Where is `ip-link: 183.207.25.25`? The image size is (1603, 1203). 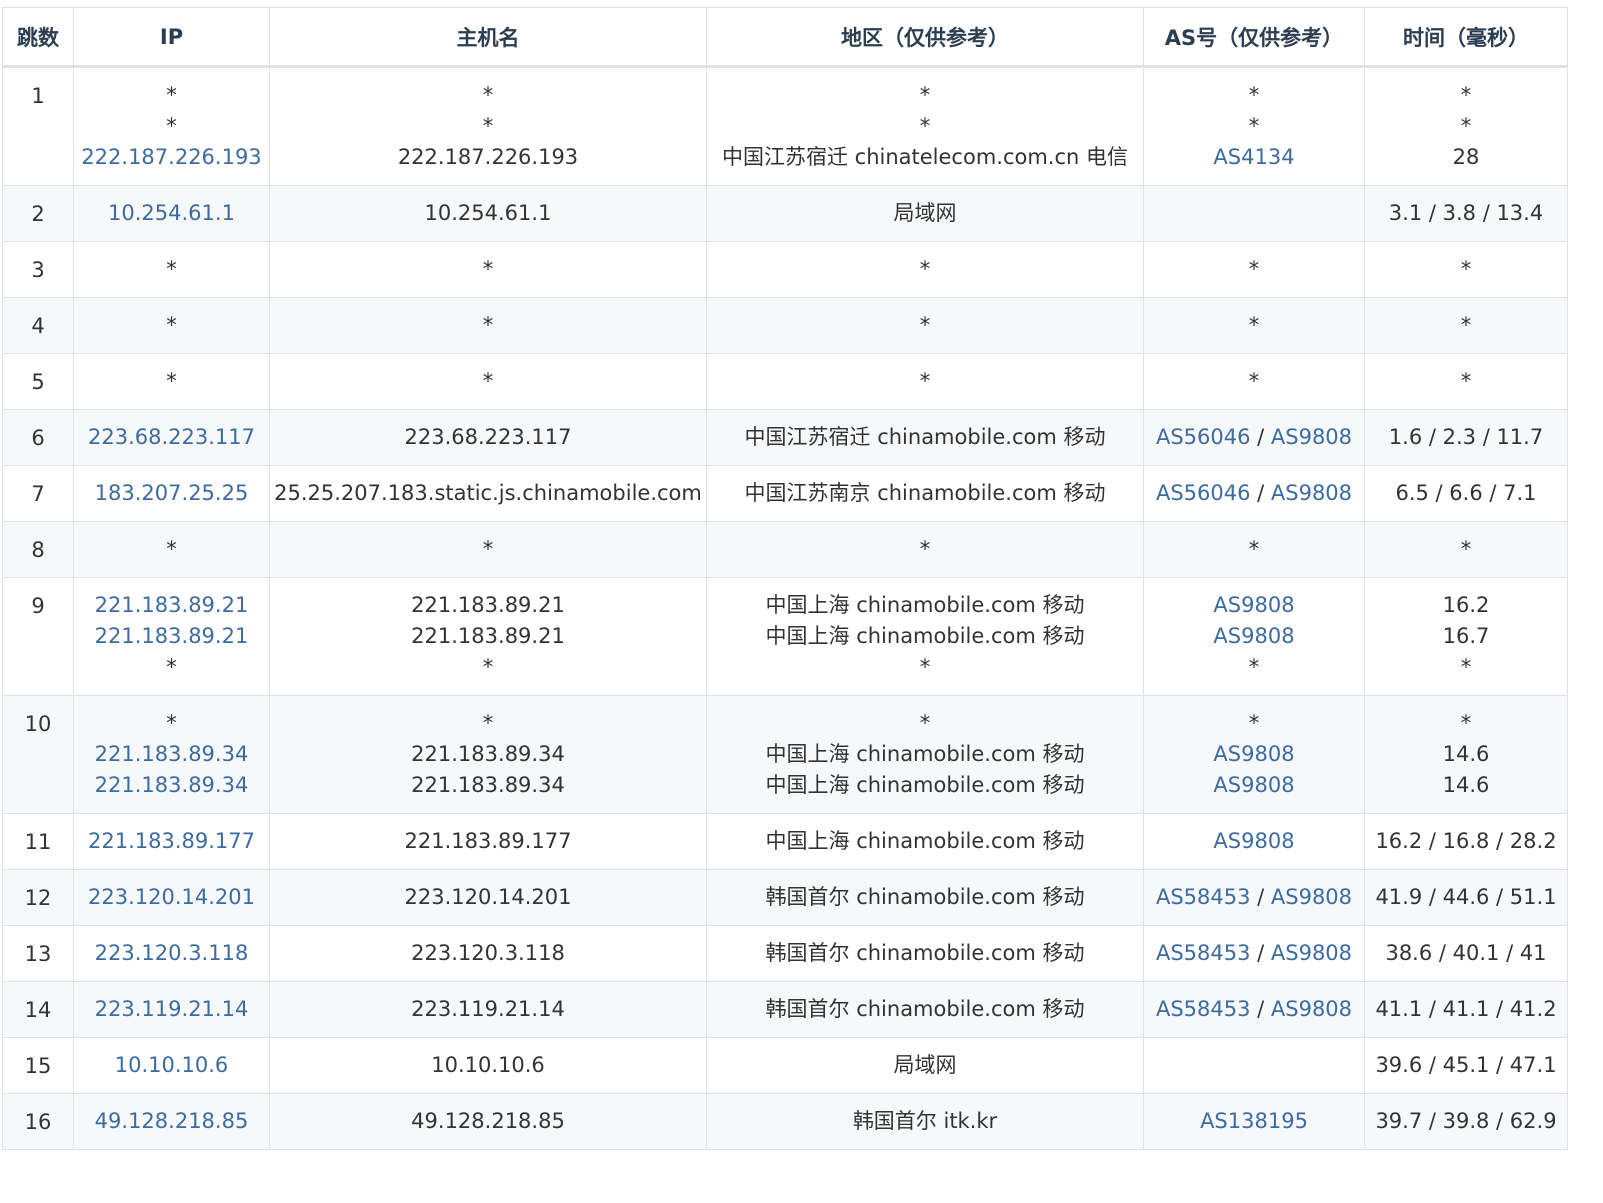 ip-link: 183.207.25.25 is located at coordinates (171, 493).